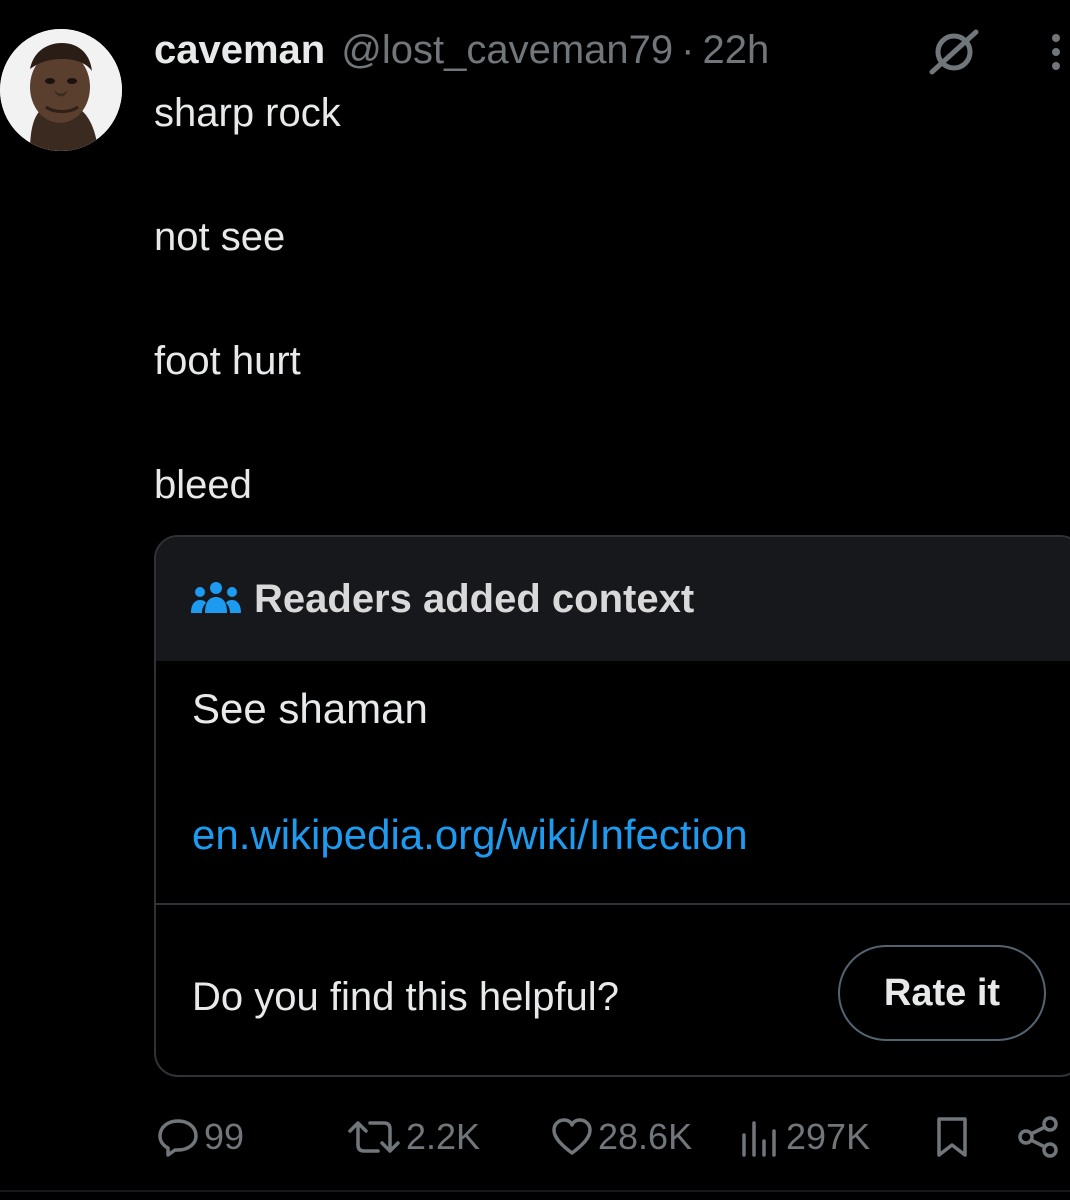  I want to click on share-icon, so click(1038, 1137).